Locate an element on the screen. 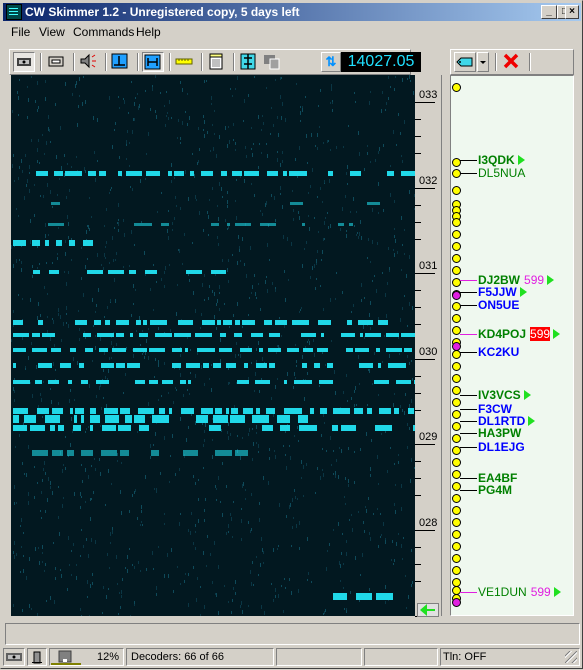 The height and width of the screenshot is (670, 583). waterfall-mode-button is located at coordinates (121, 62).